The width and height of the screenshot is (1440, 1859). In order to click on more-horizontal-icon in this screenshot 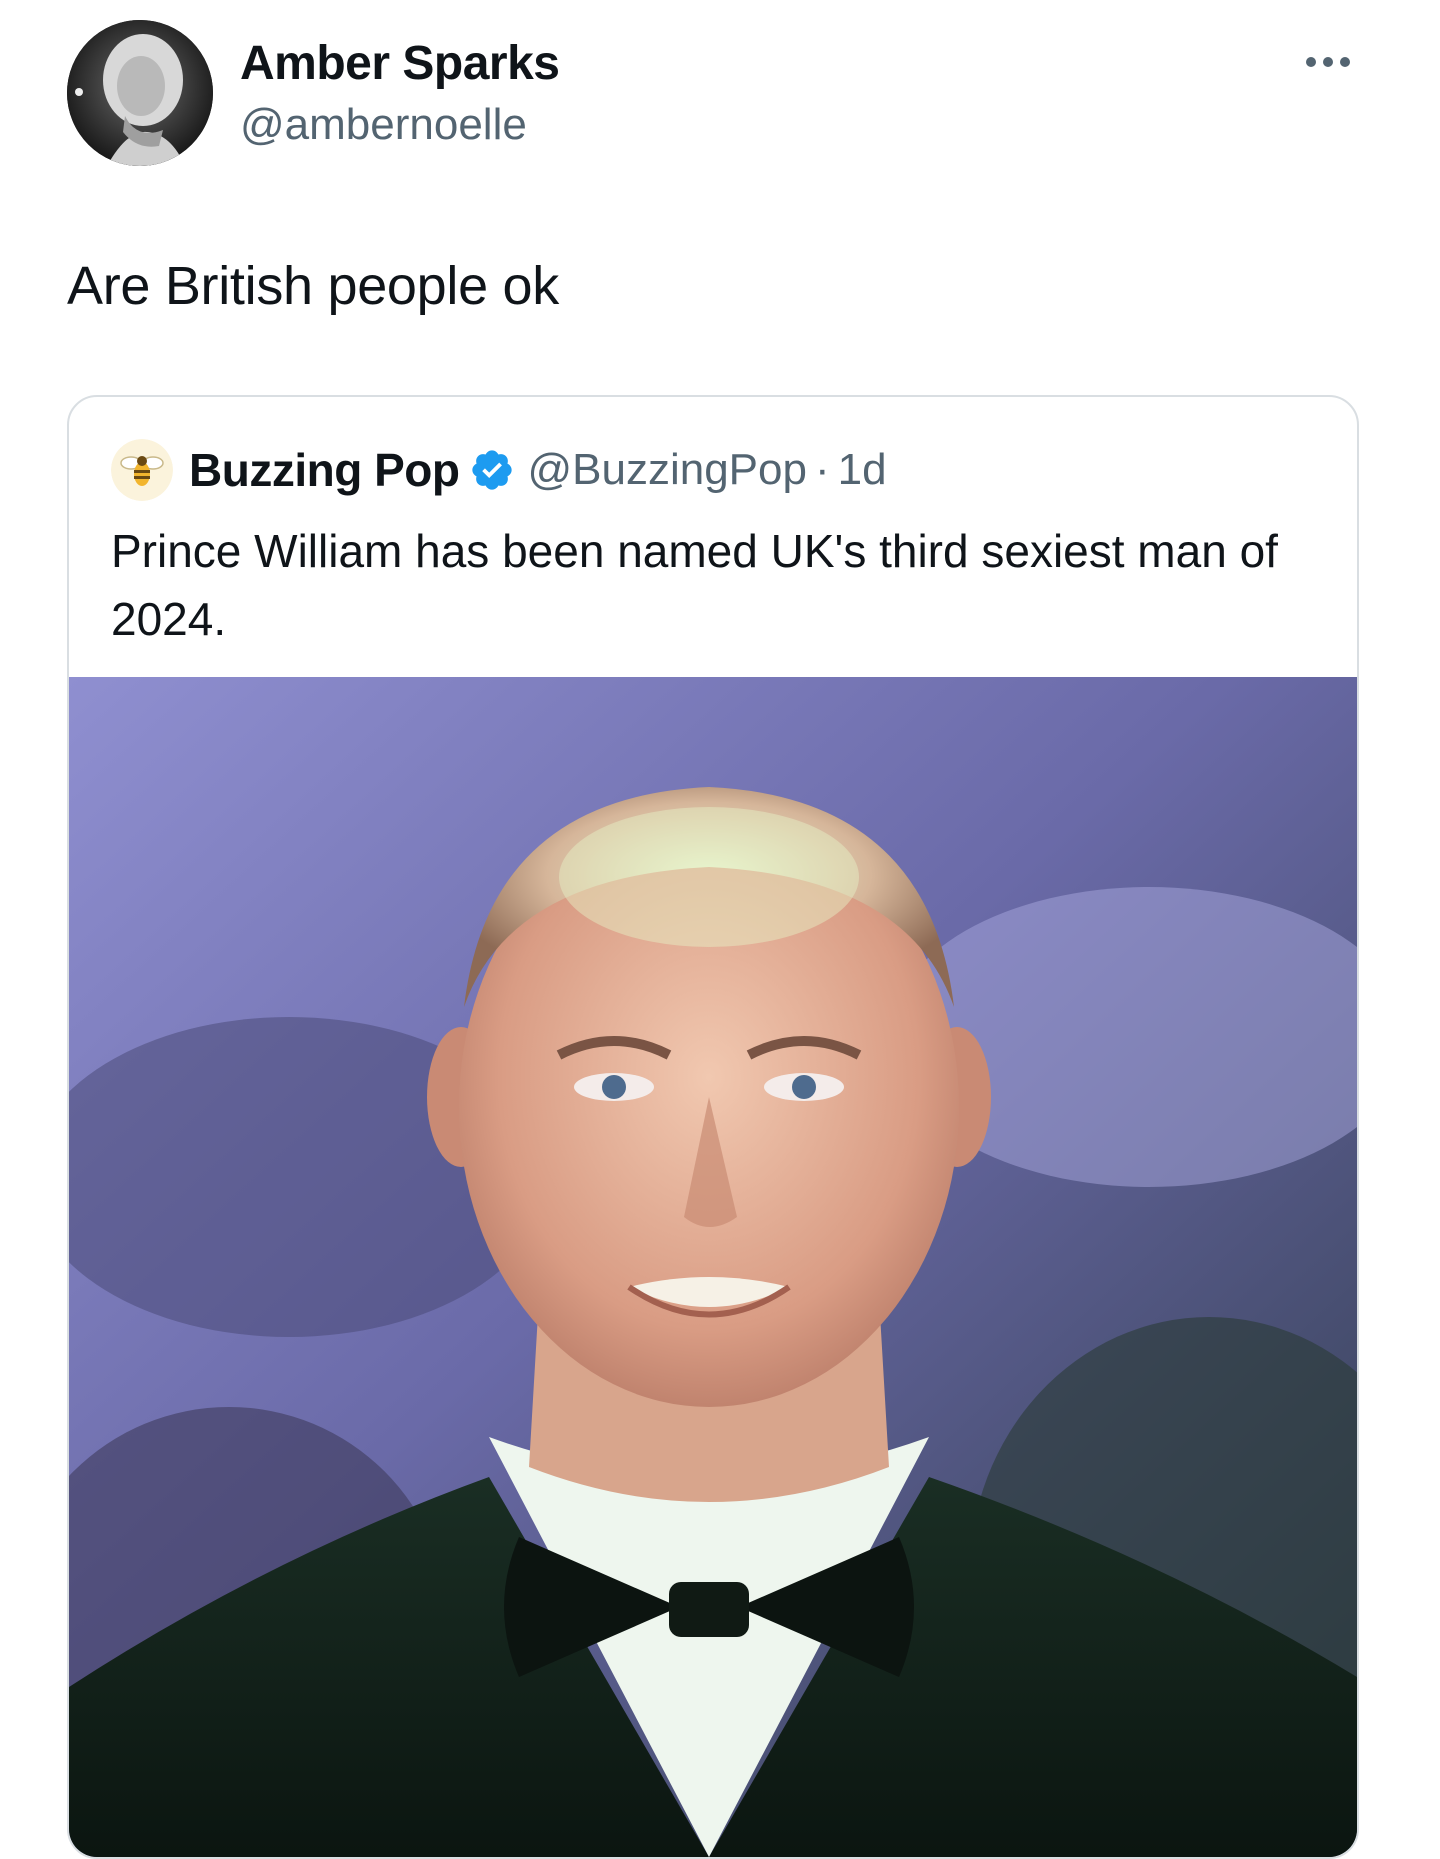, I will do `click(1328, 62)`.